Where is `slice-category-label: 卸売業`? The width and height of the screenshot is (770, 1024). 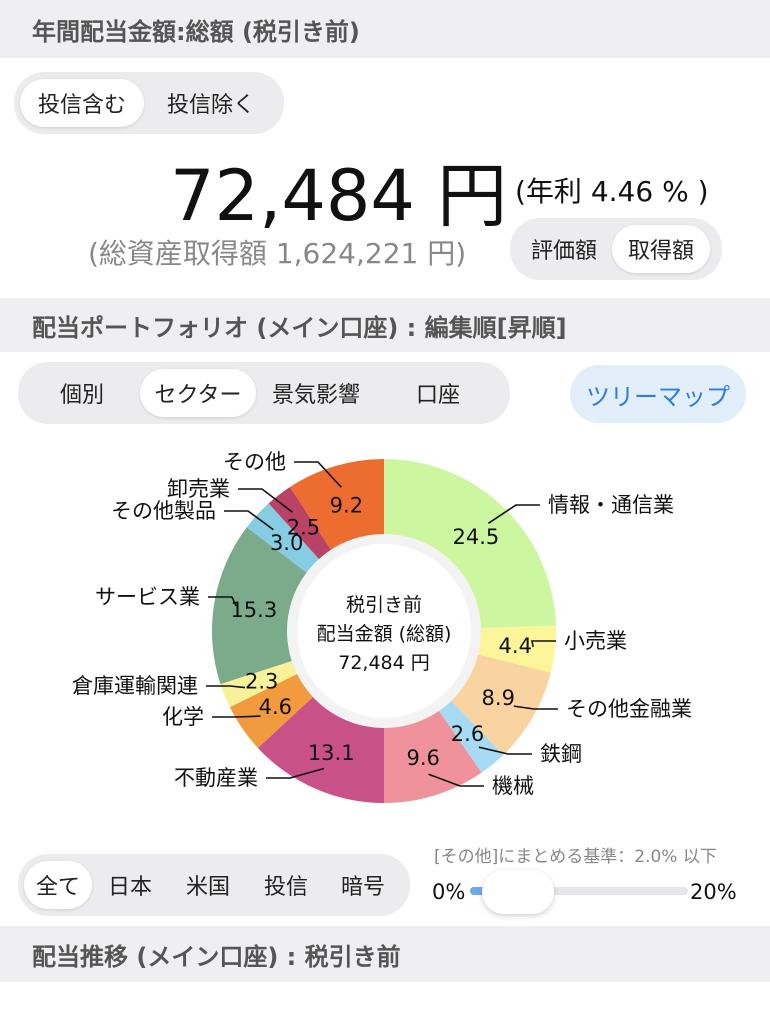
slice-category-label: 卸売業 is located at coordinates (198, 489).